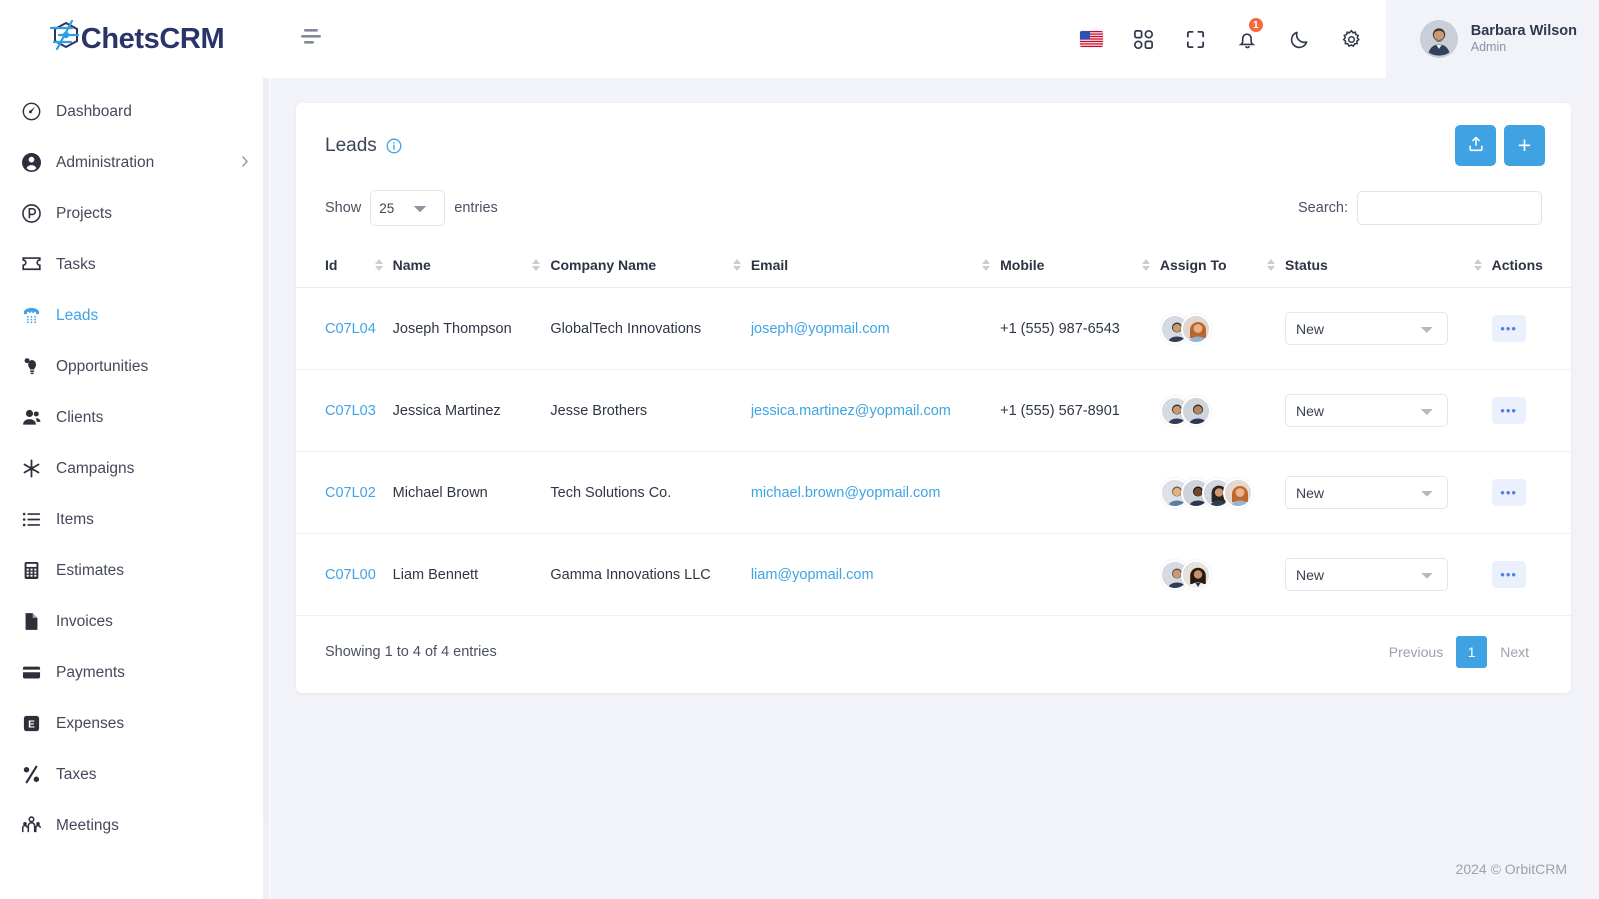 Image resolution: width=1599 pixels, height=899 pixels. Describe the element at coordinates (1511, 869) in the screenshot. I see `copyright-text: 2024 © OrbitCRM` at that location.